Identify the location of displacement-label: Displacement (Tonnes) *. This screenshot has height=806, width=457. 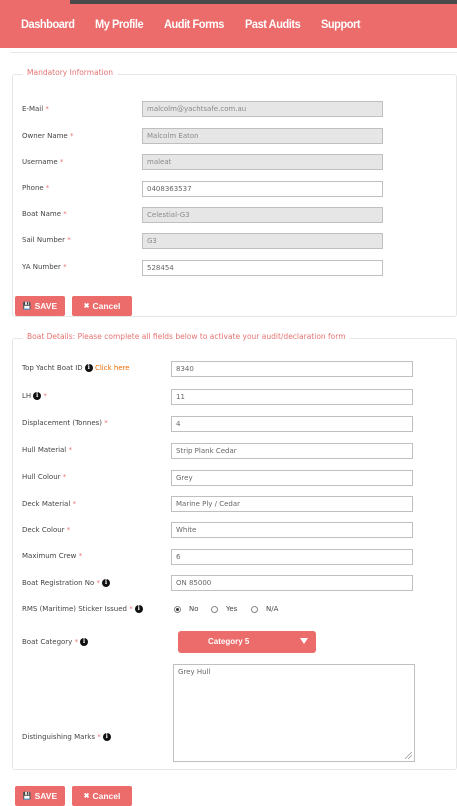
(65, 423).